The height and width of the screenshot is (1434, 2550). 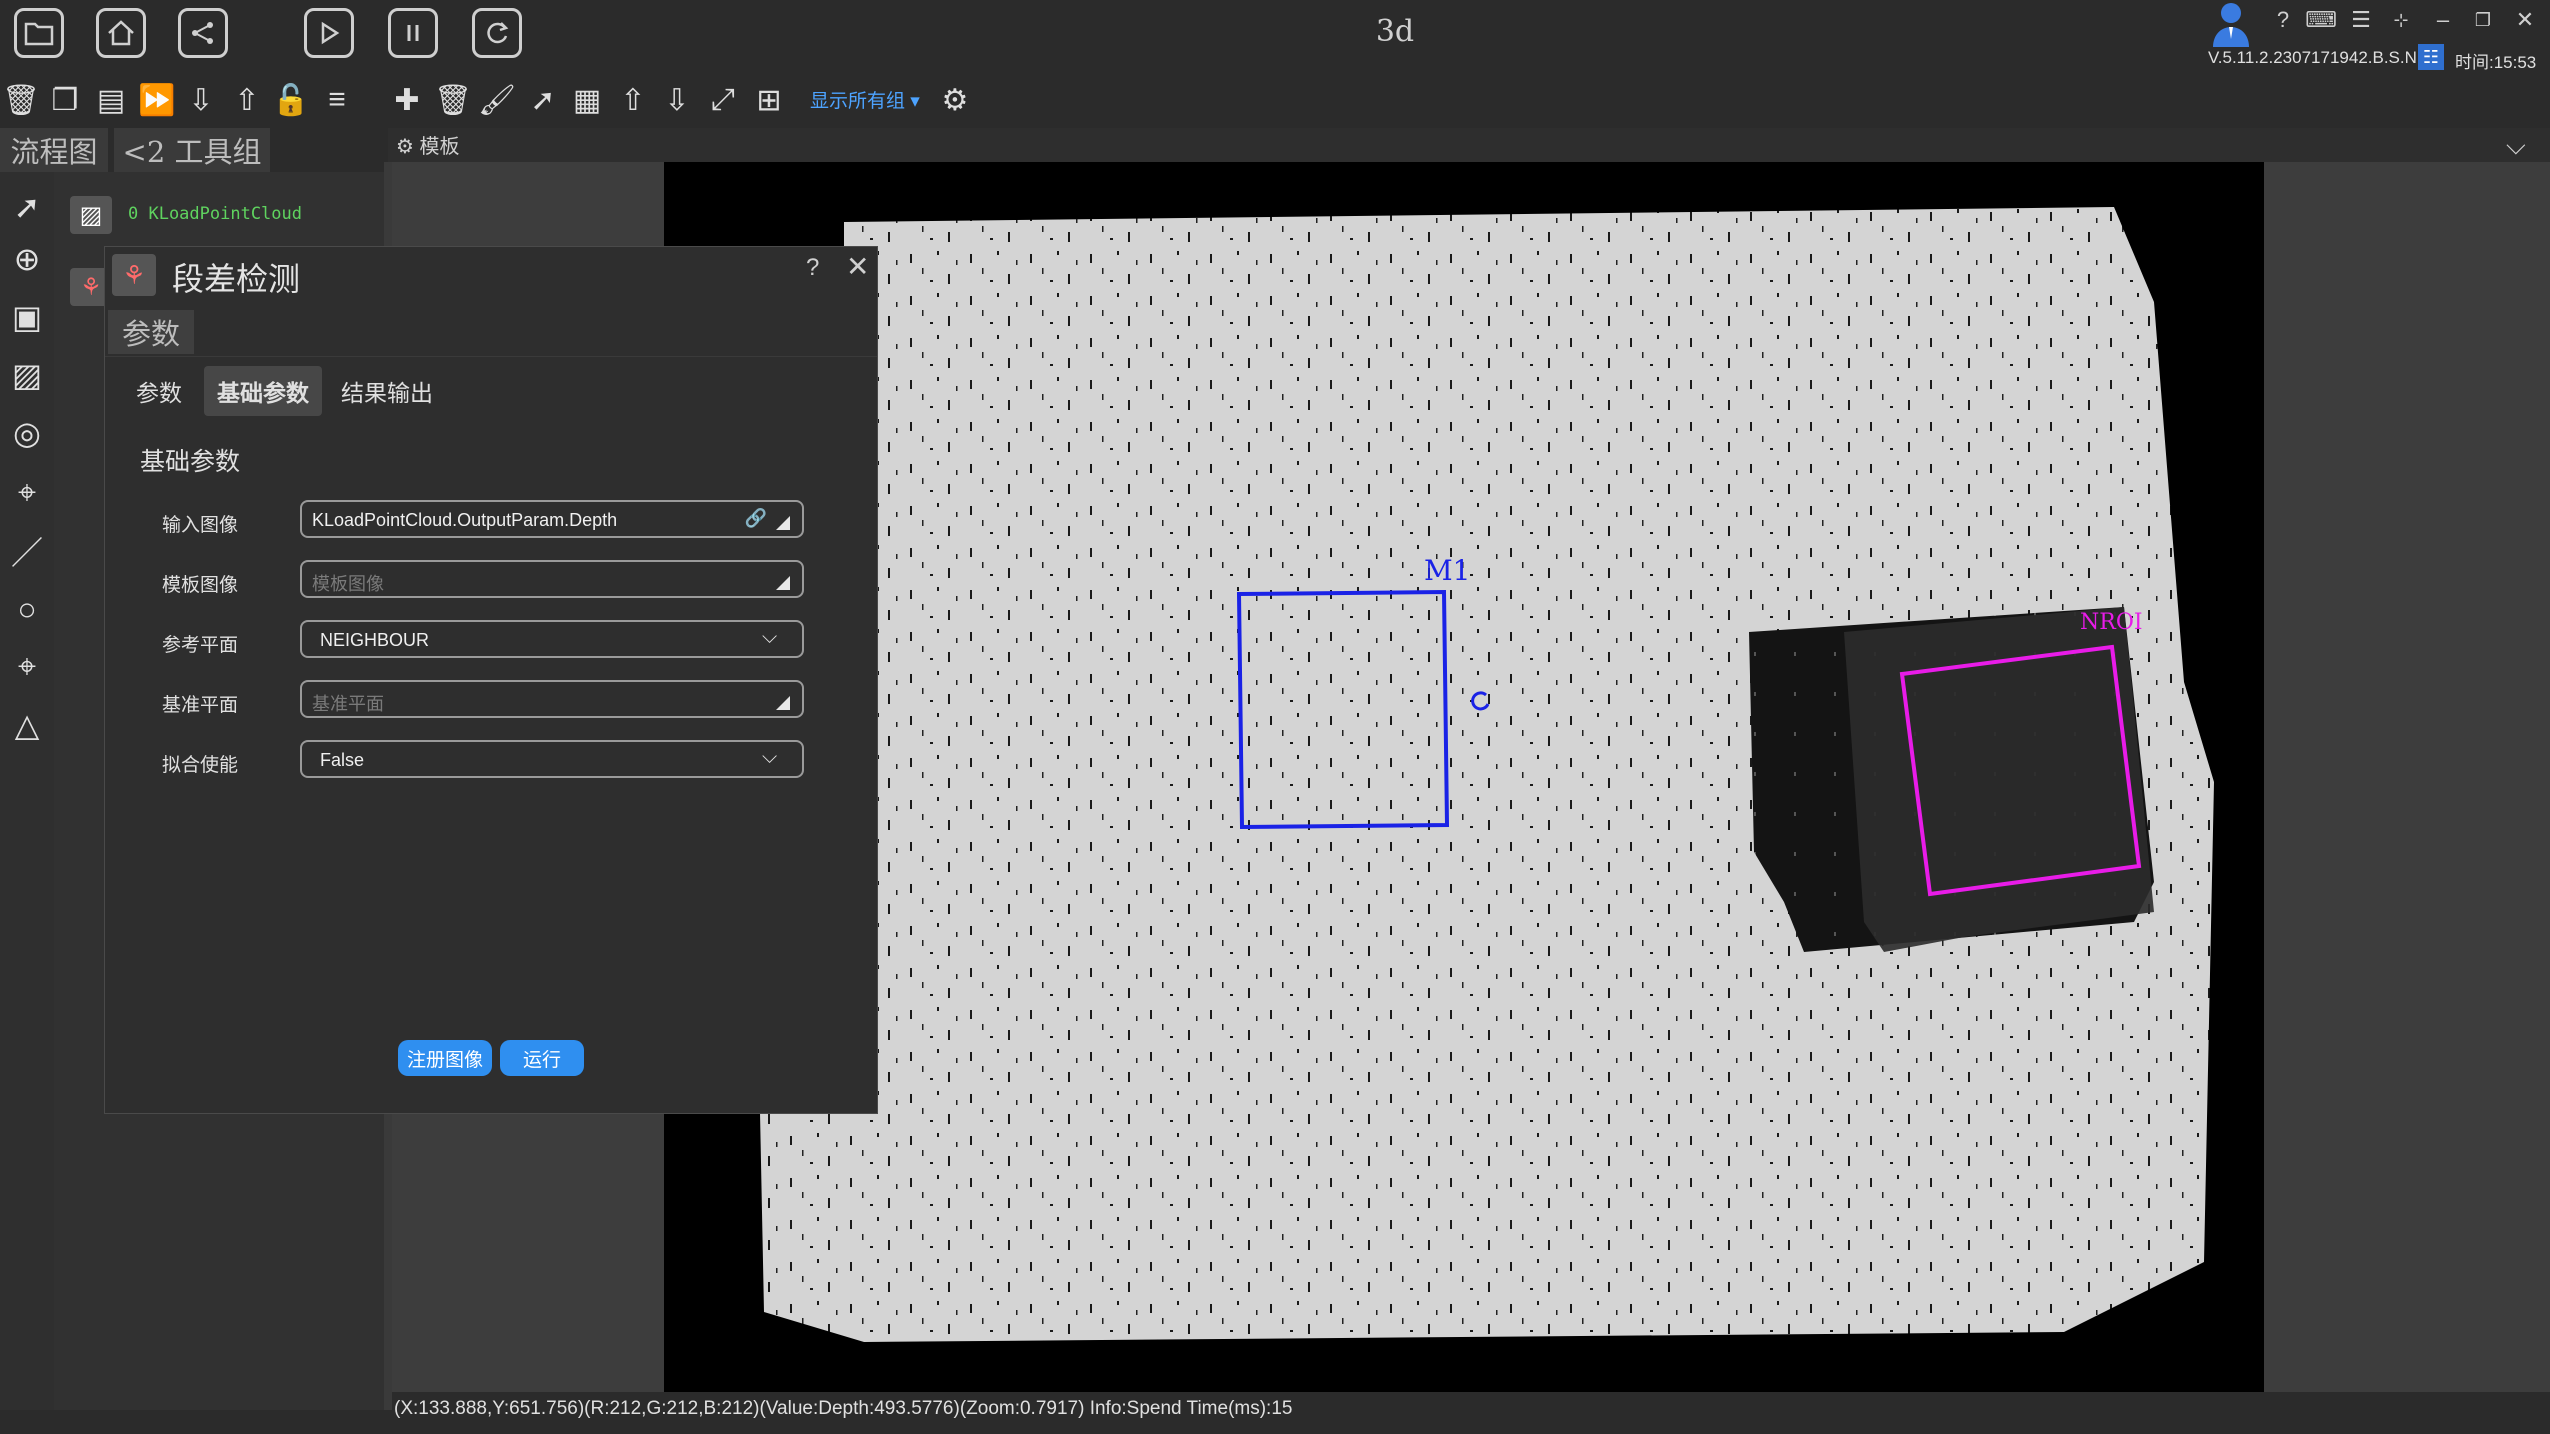 What do you see at coordinates (247, 100) in the screenshot?
I see `move-up-icon: ⇧` at bounding box center [247, 100].